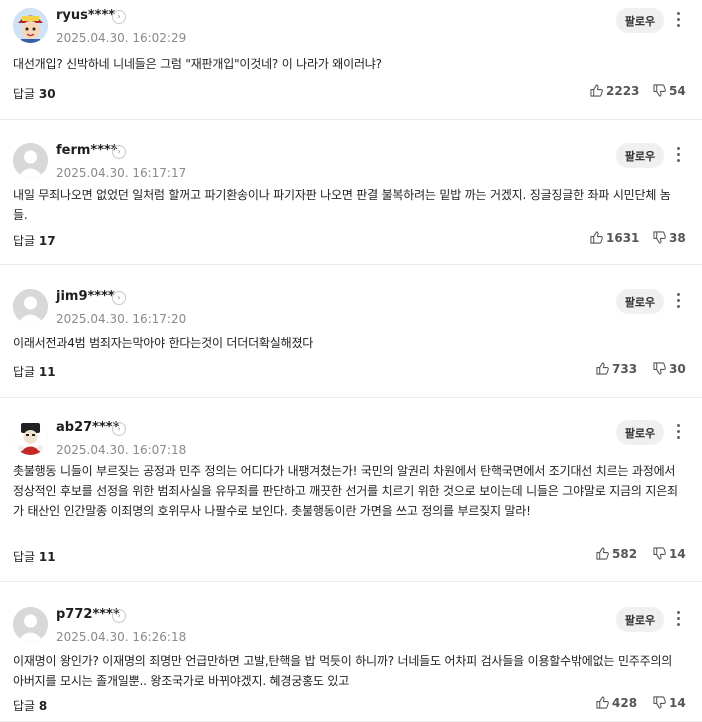  I want to click on reply-count: 30, so click(47, 94).